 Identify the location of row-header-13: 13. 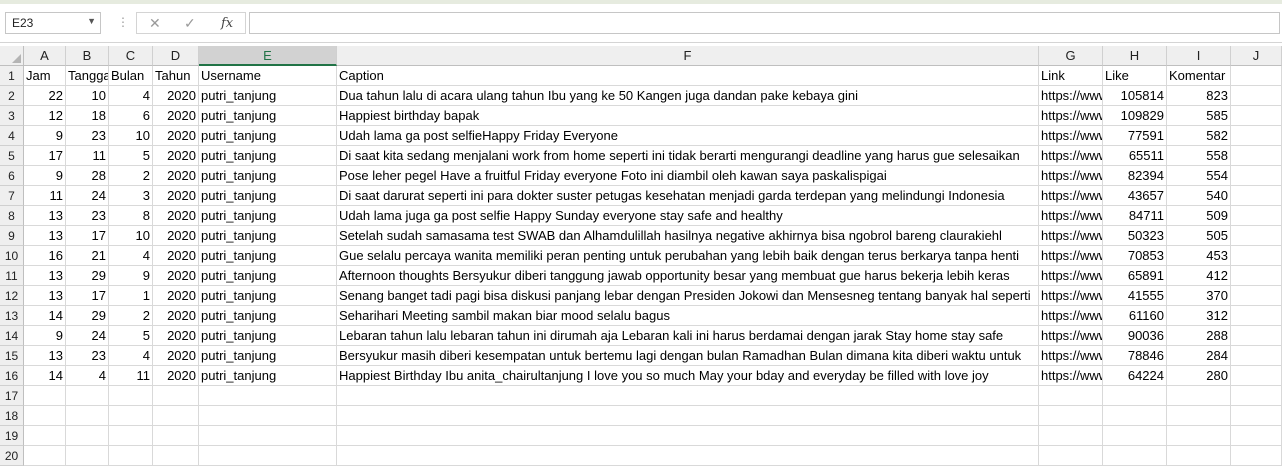
(12, 316).